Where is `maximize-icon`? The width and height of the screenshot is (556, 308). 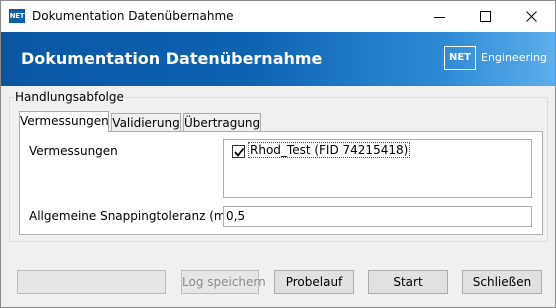 maximize-icon is located at coordinates (485, 16).